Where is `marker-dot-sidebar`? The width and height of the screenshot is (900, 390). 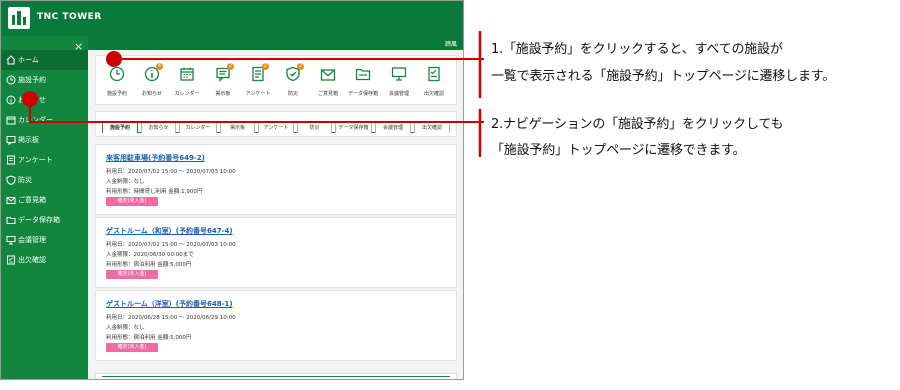 marker-dot-sidebar is located at coordinates (30, 99).